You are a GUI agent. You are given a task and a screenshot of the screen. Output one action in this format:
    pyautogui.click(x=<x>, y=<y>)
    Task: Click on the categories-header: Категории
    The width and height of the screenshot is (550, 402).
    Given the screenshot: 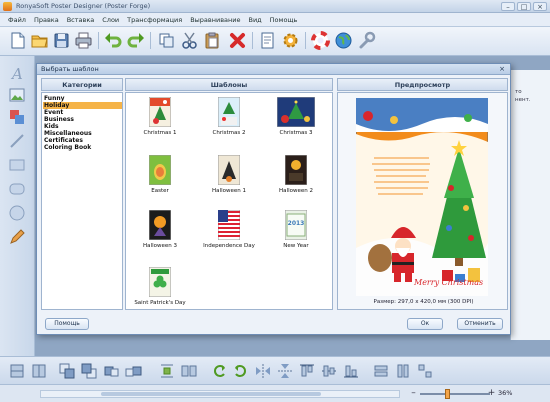 What is the action you would take?
    pyautogui.click(x=82, y=84)
    